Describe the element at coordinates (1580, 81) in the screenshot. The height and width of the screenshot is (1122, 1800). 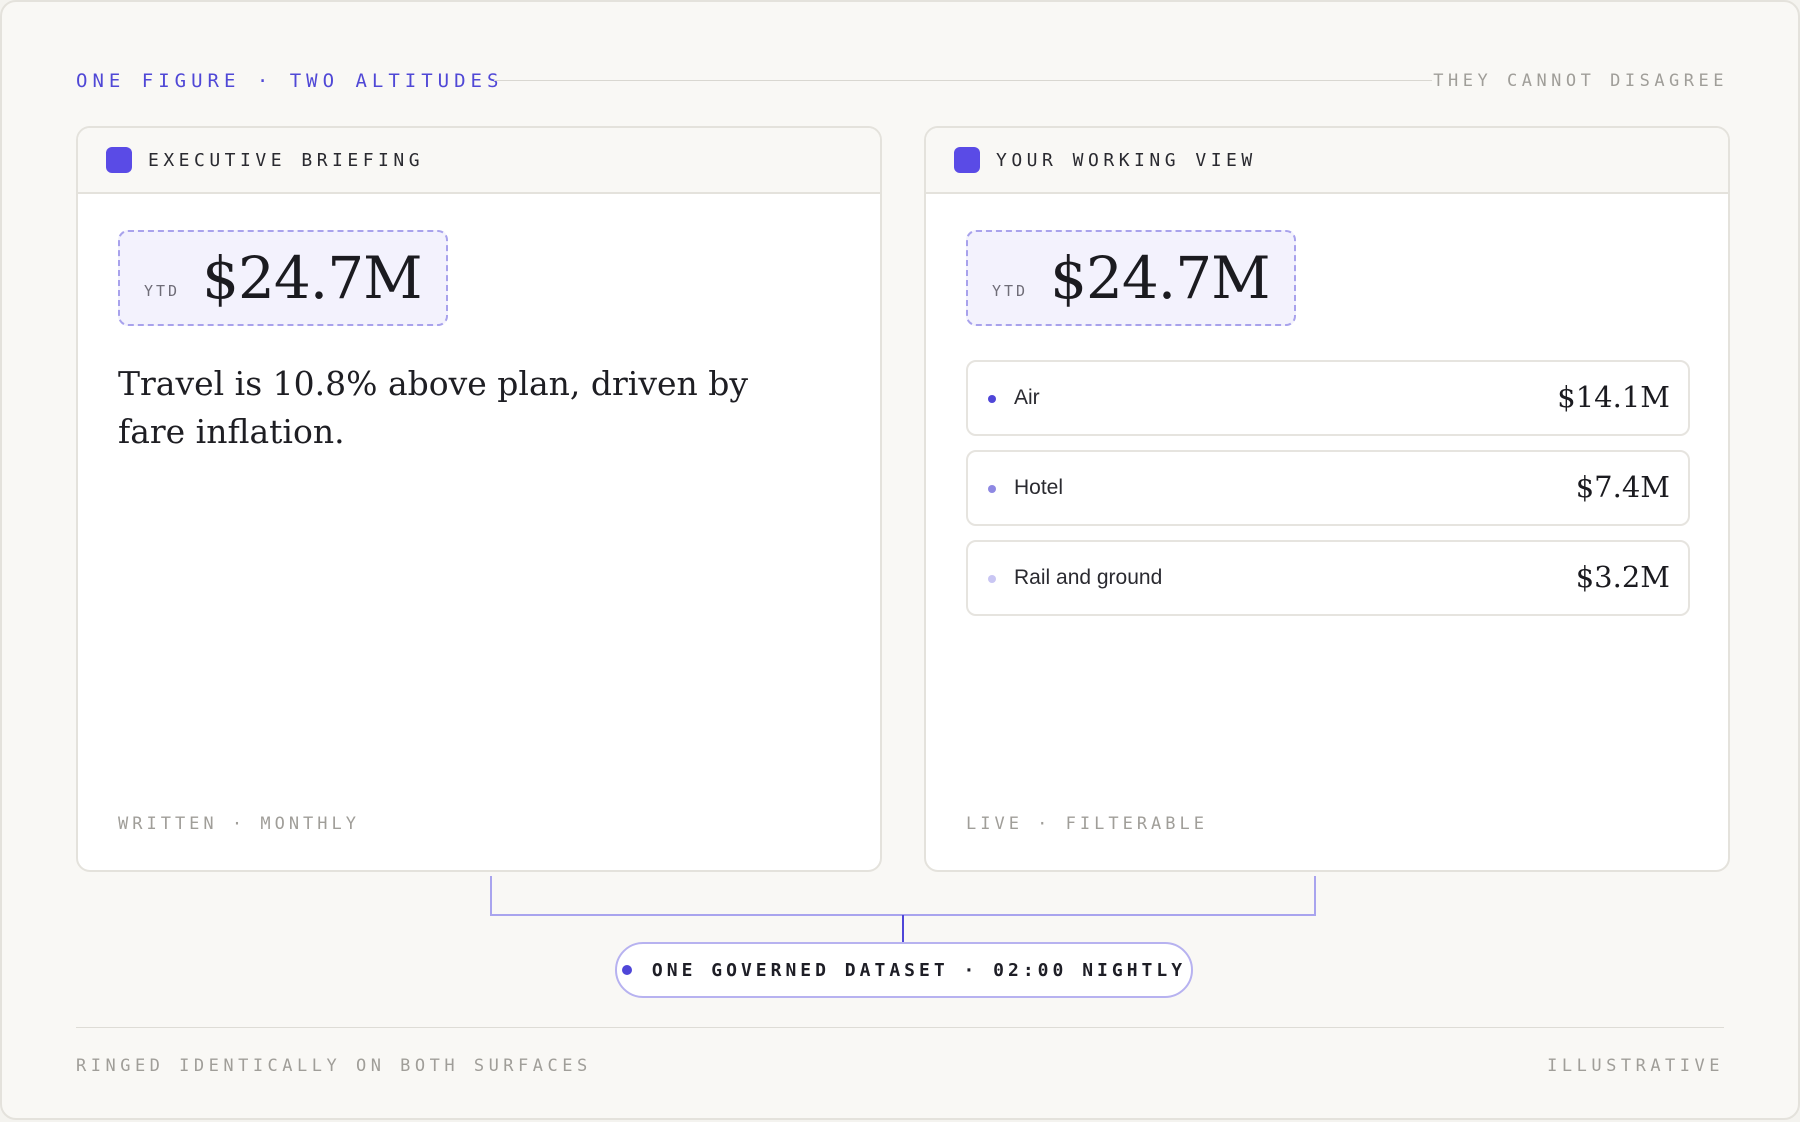
I see `figure-caption: THEY CANNOT DISAGREE` at that location.